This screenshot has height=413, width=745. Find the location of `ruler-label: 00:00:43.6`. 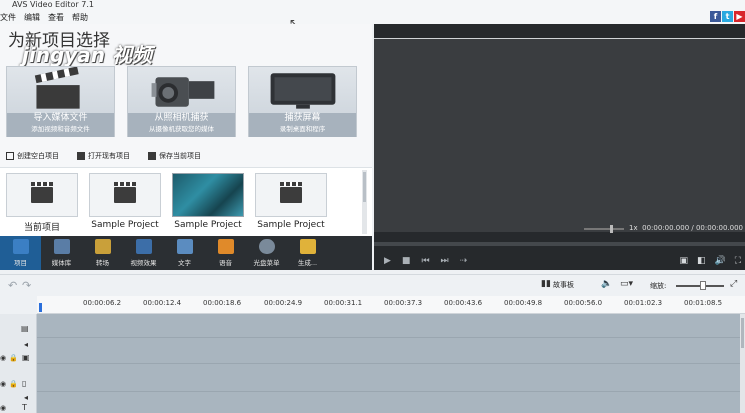

ruler-label: 00:00:43.6 is located at coordinates (463, 303).